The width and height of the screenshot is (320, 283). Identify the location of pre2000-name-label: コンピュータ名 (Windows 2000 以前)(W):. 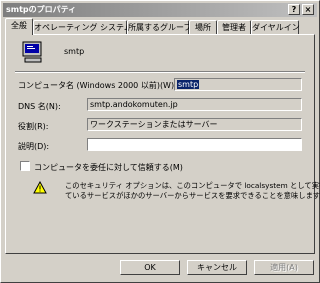
(97, 85).